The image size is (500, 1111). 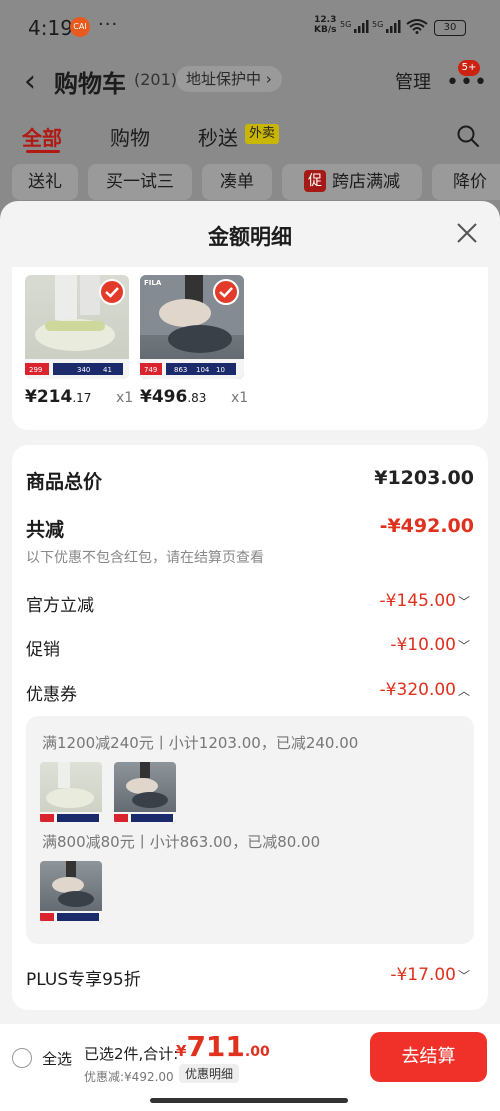 I want to click on promotion-row: -¥10.00 ﹀, so click(x=430, y=645).